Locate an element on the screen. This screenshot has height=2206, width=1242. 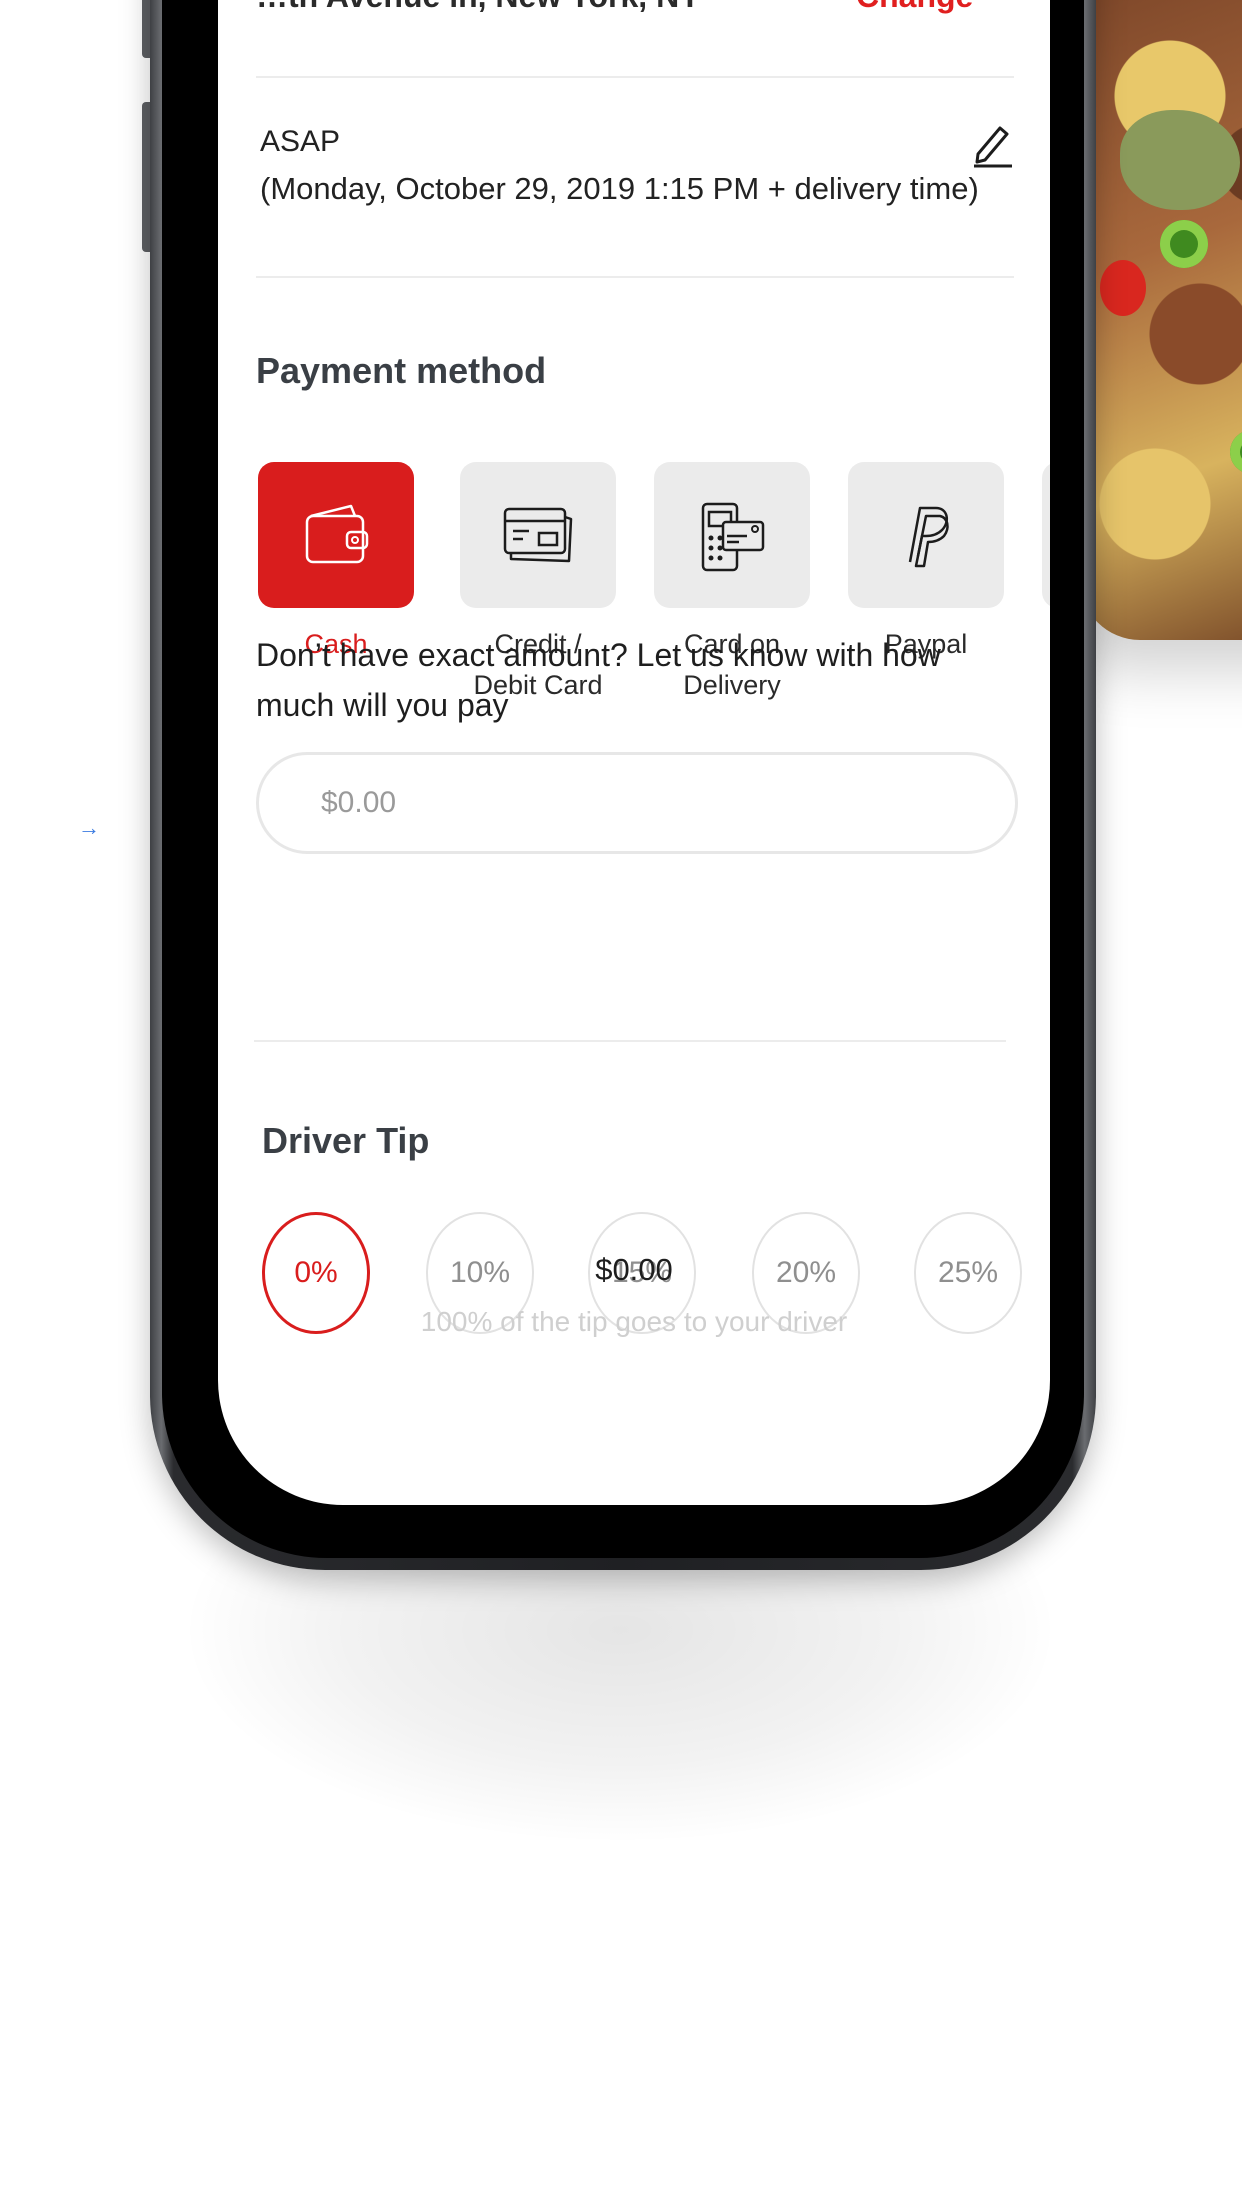
tip-amount: $0.00 is located at coordinates (634, 1269).